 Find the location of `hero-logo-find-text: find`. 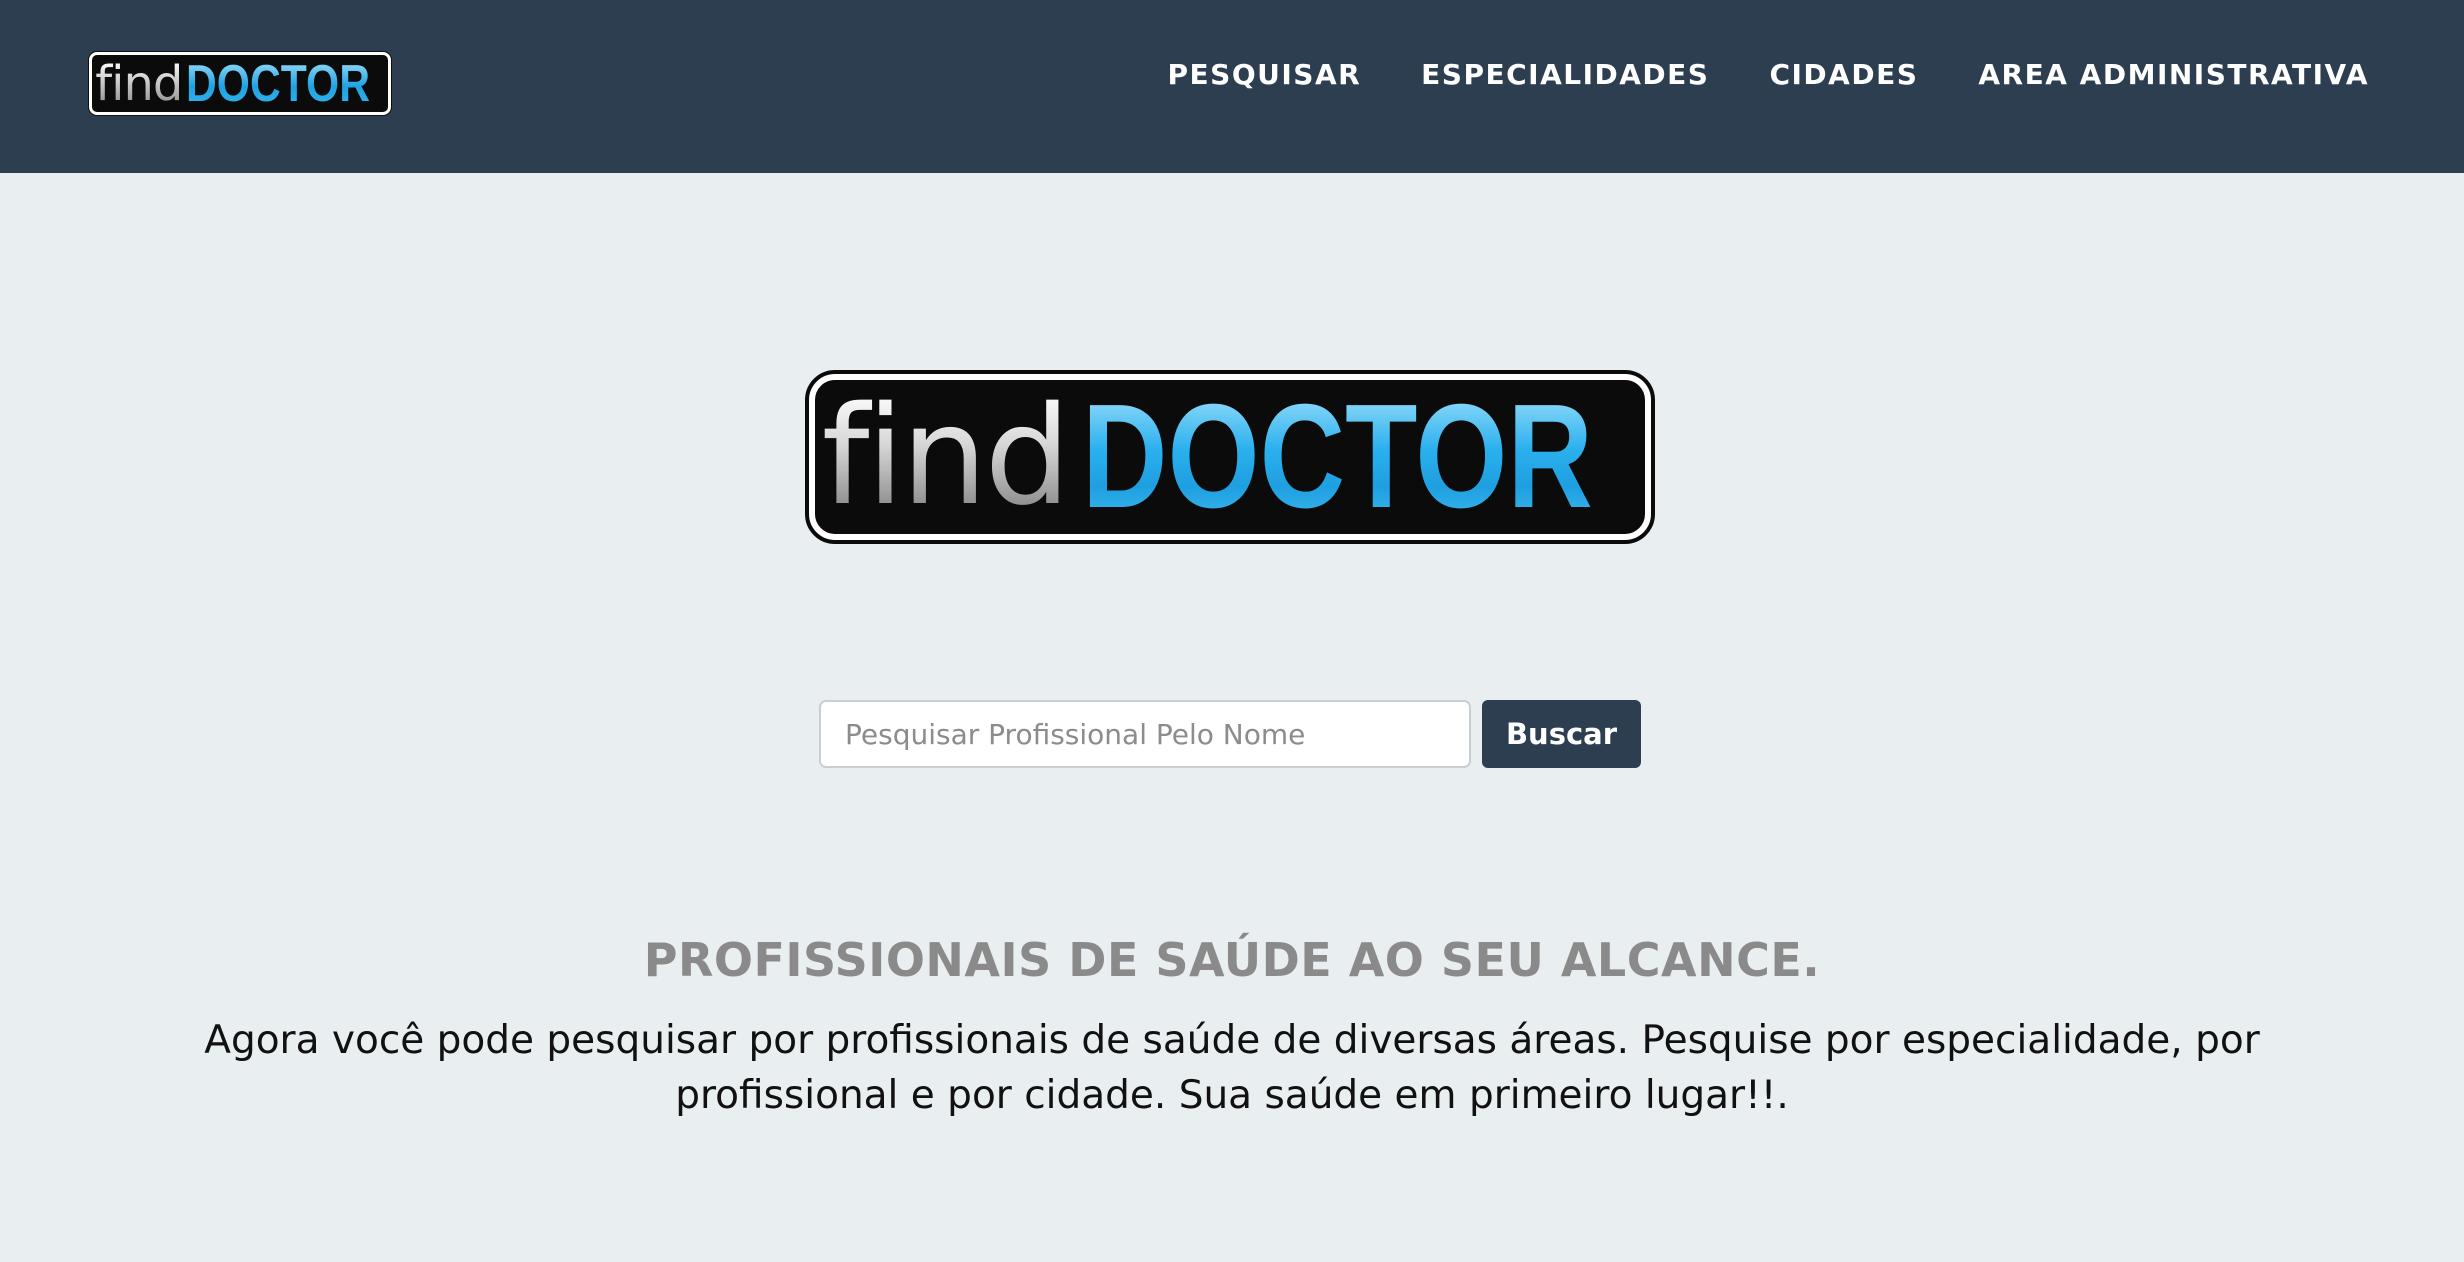

hero-logo-find-text: find is located at coordinates (946, 457).